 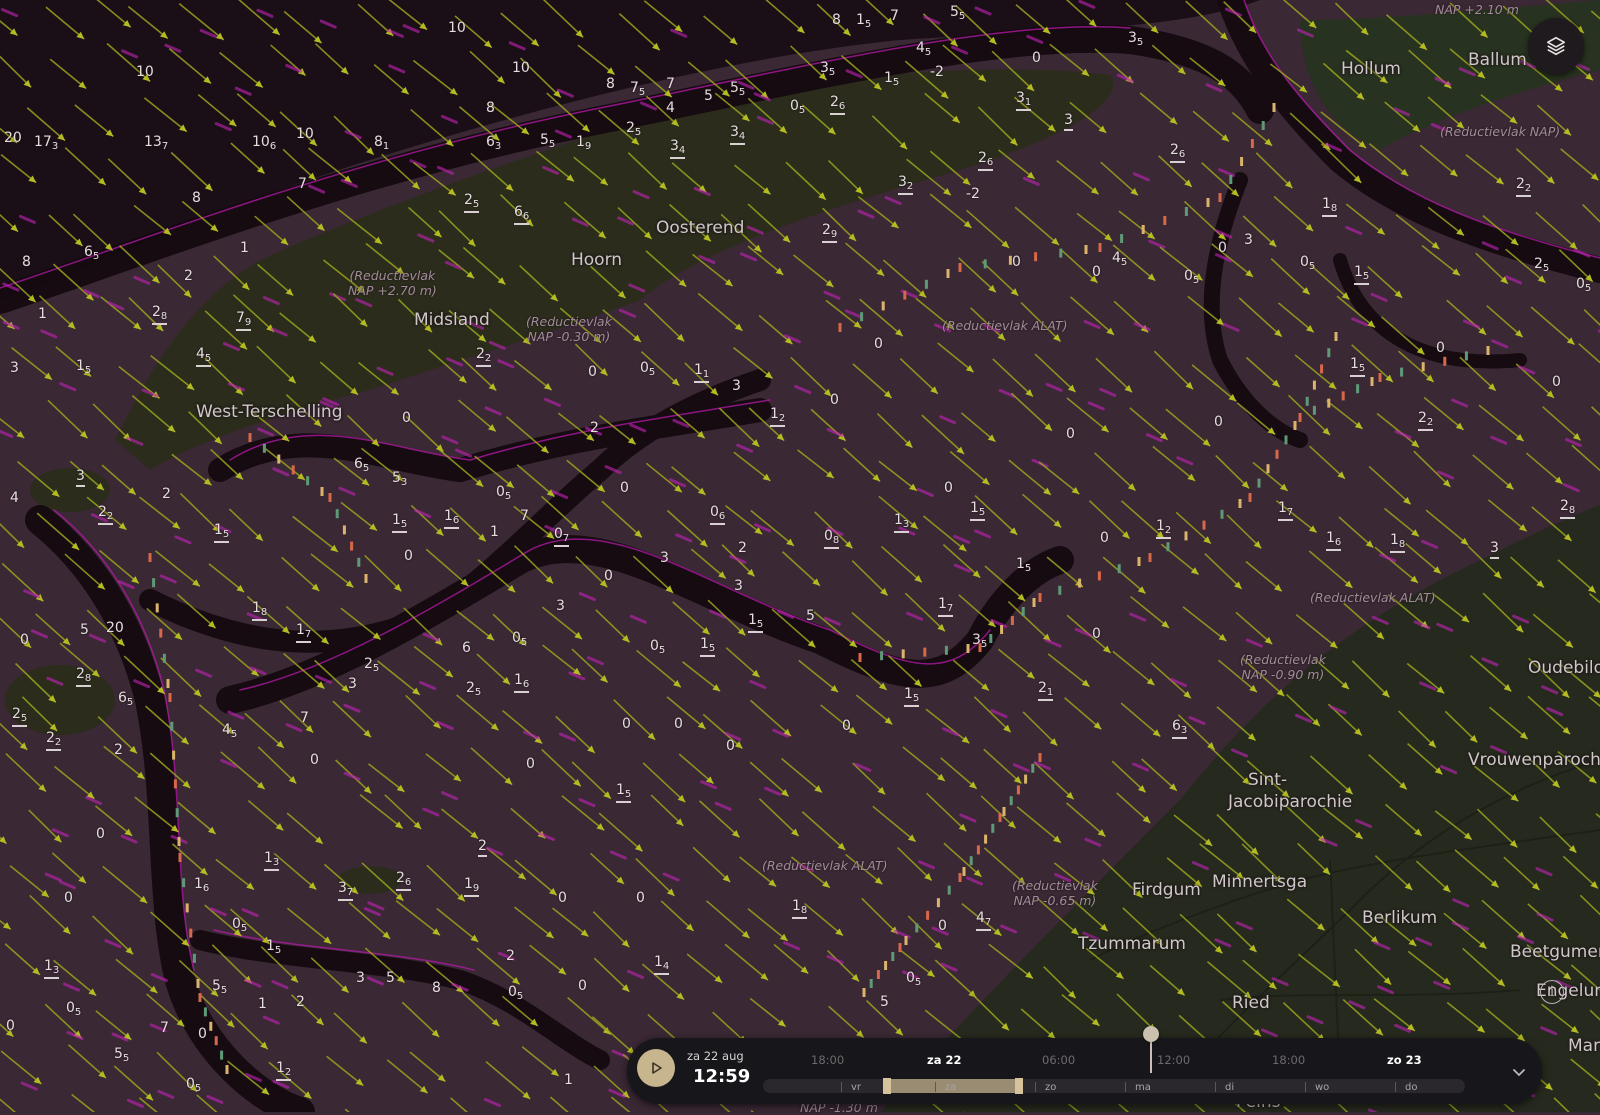 I want to click on info-button: i, so click(x=1552, y=992).